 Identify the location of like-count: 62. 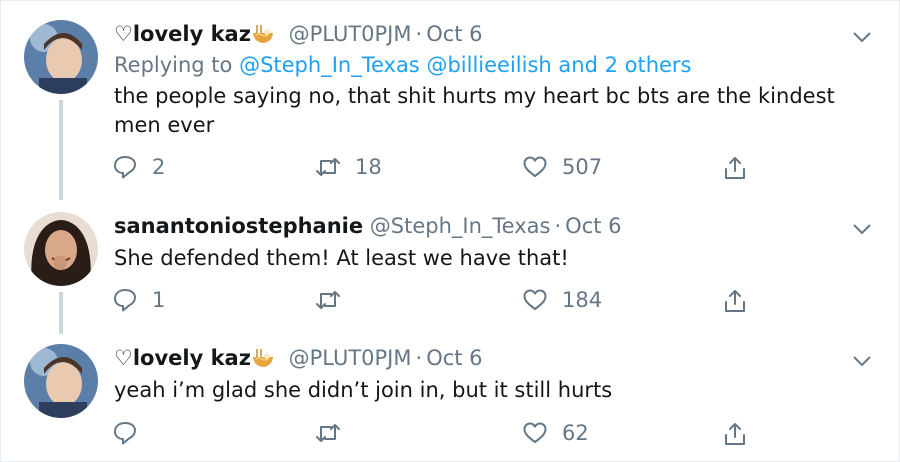
(575, 433).